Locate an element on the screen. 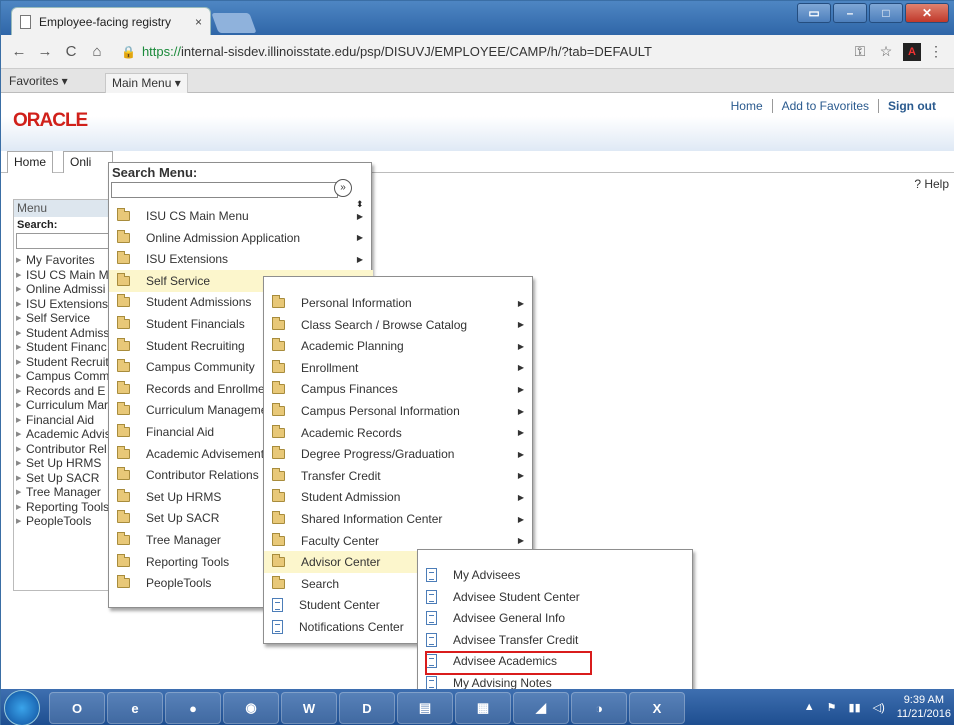 The image size is (954, 725). menu-tree-item: ▶ Student Admiss is located at coordinates (63, 333).